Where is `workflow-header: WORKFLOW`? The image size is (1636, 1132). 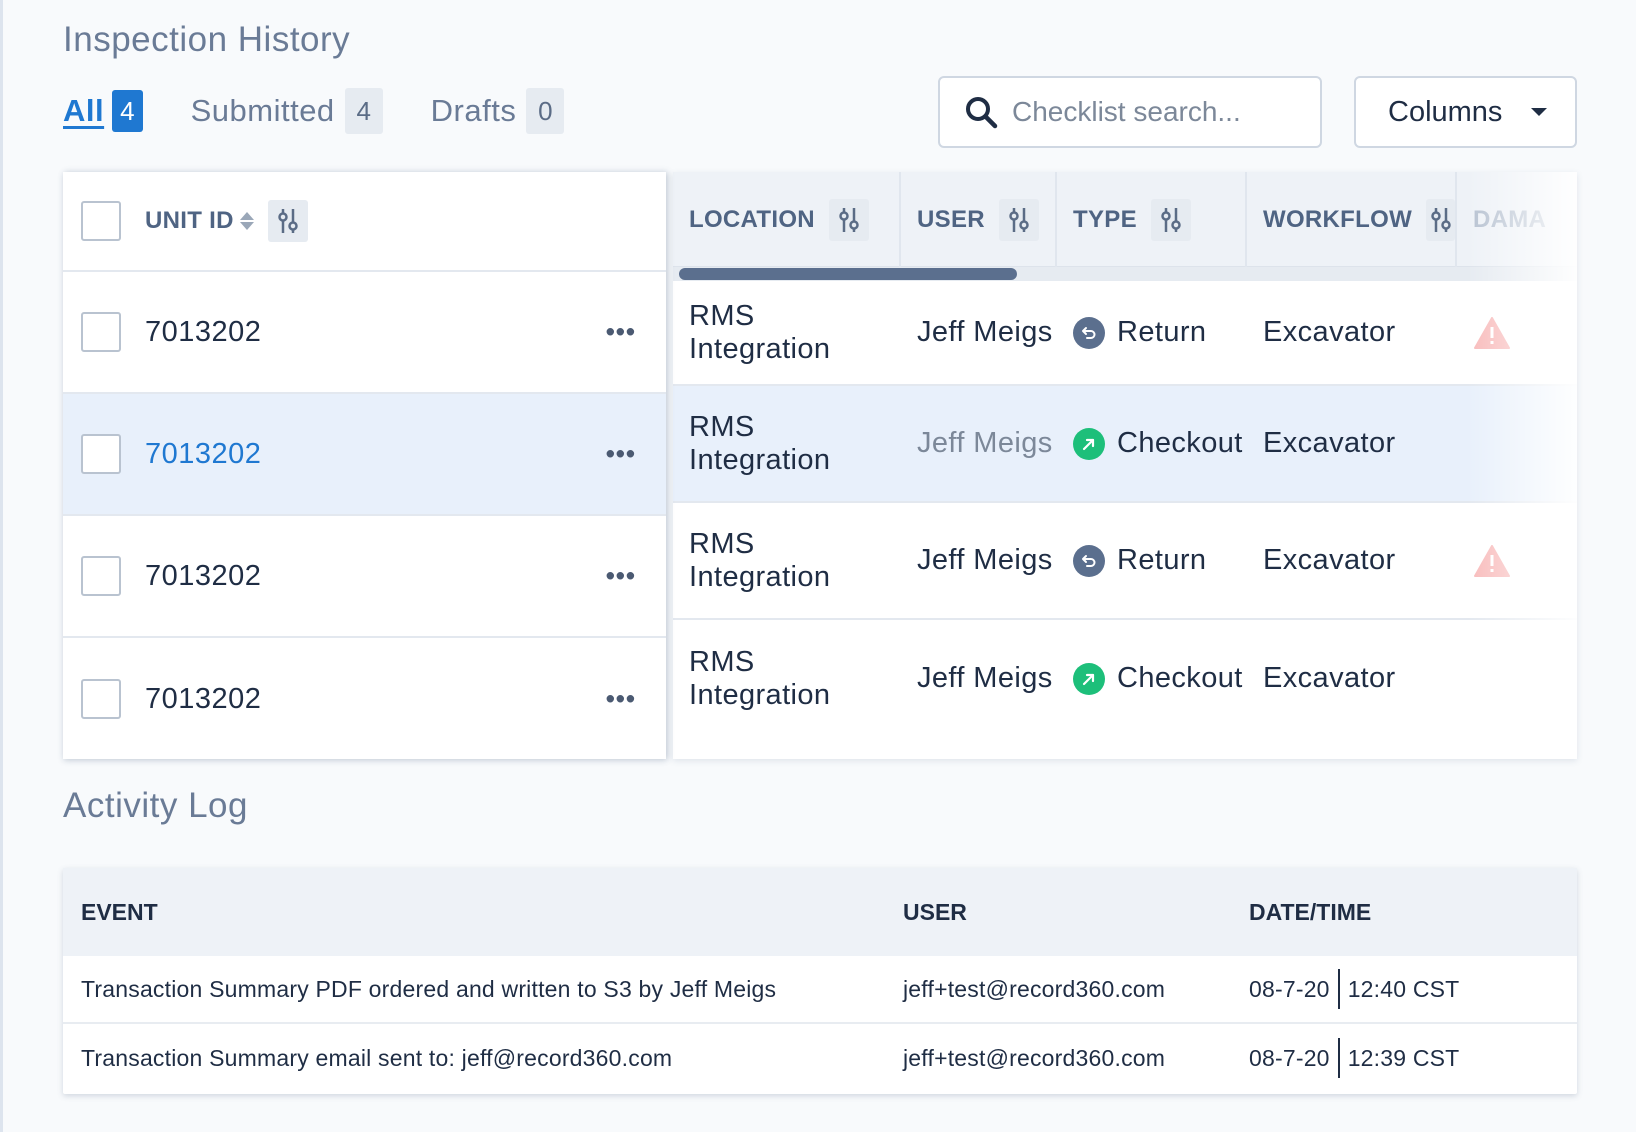 workflow-header: WORKFLOW is located at coordinates (1352, 219).